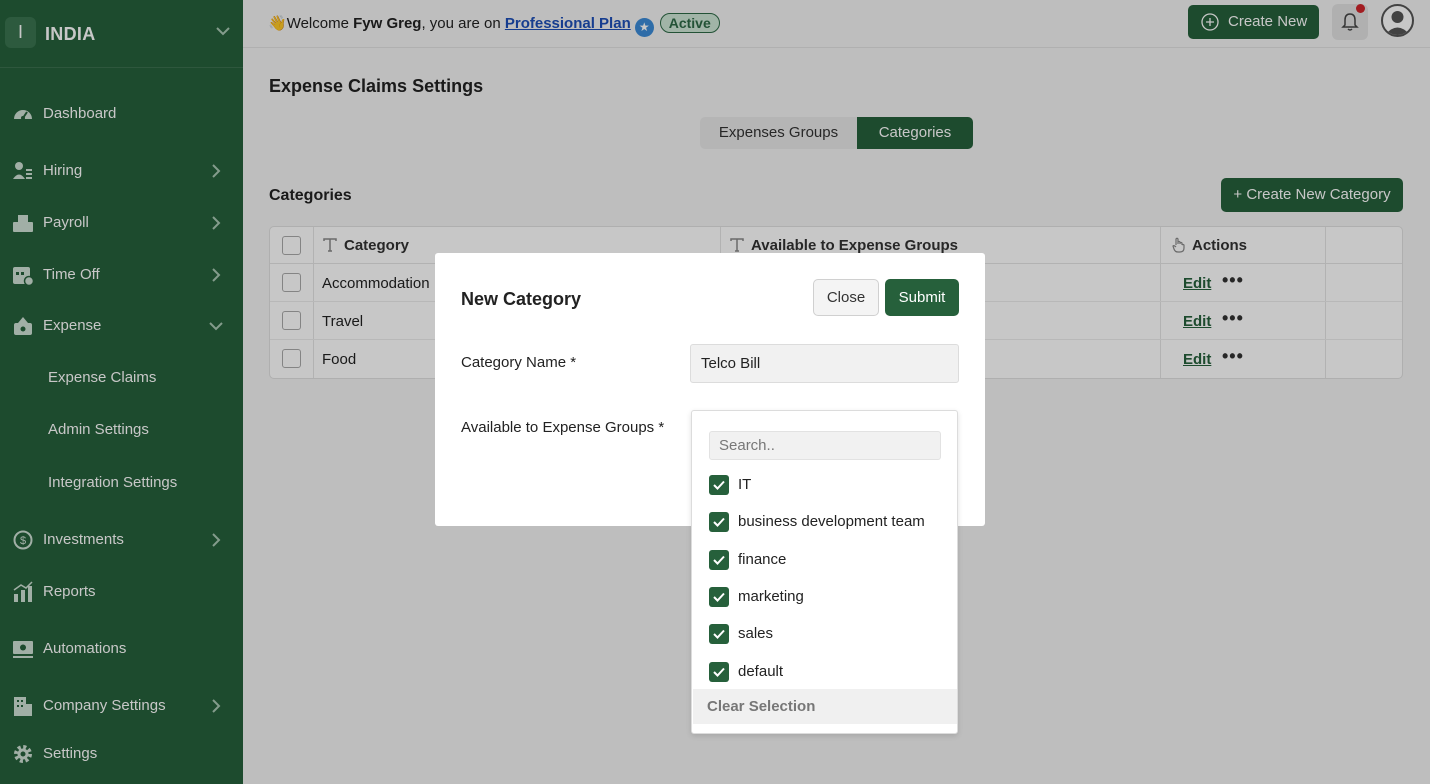  What do you see at coordinates (825, 445) in the screenshot?
I see `search-input` at bounding box center [825, 445].